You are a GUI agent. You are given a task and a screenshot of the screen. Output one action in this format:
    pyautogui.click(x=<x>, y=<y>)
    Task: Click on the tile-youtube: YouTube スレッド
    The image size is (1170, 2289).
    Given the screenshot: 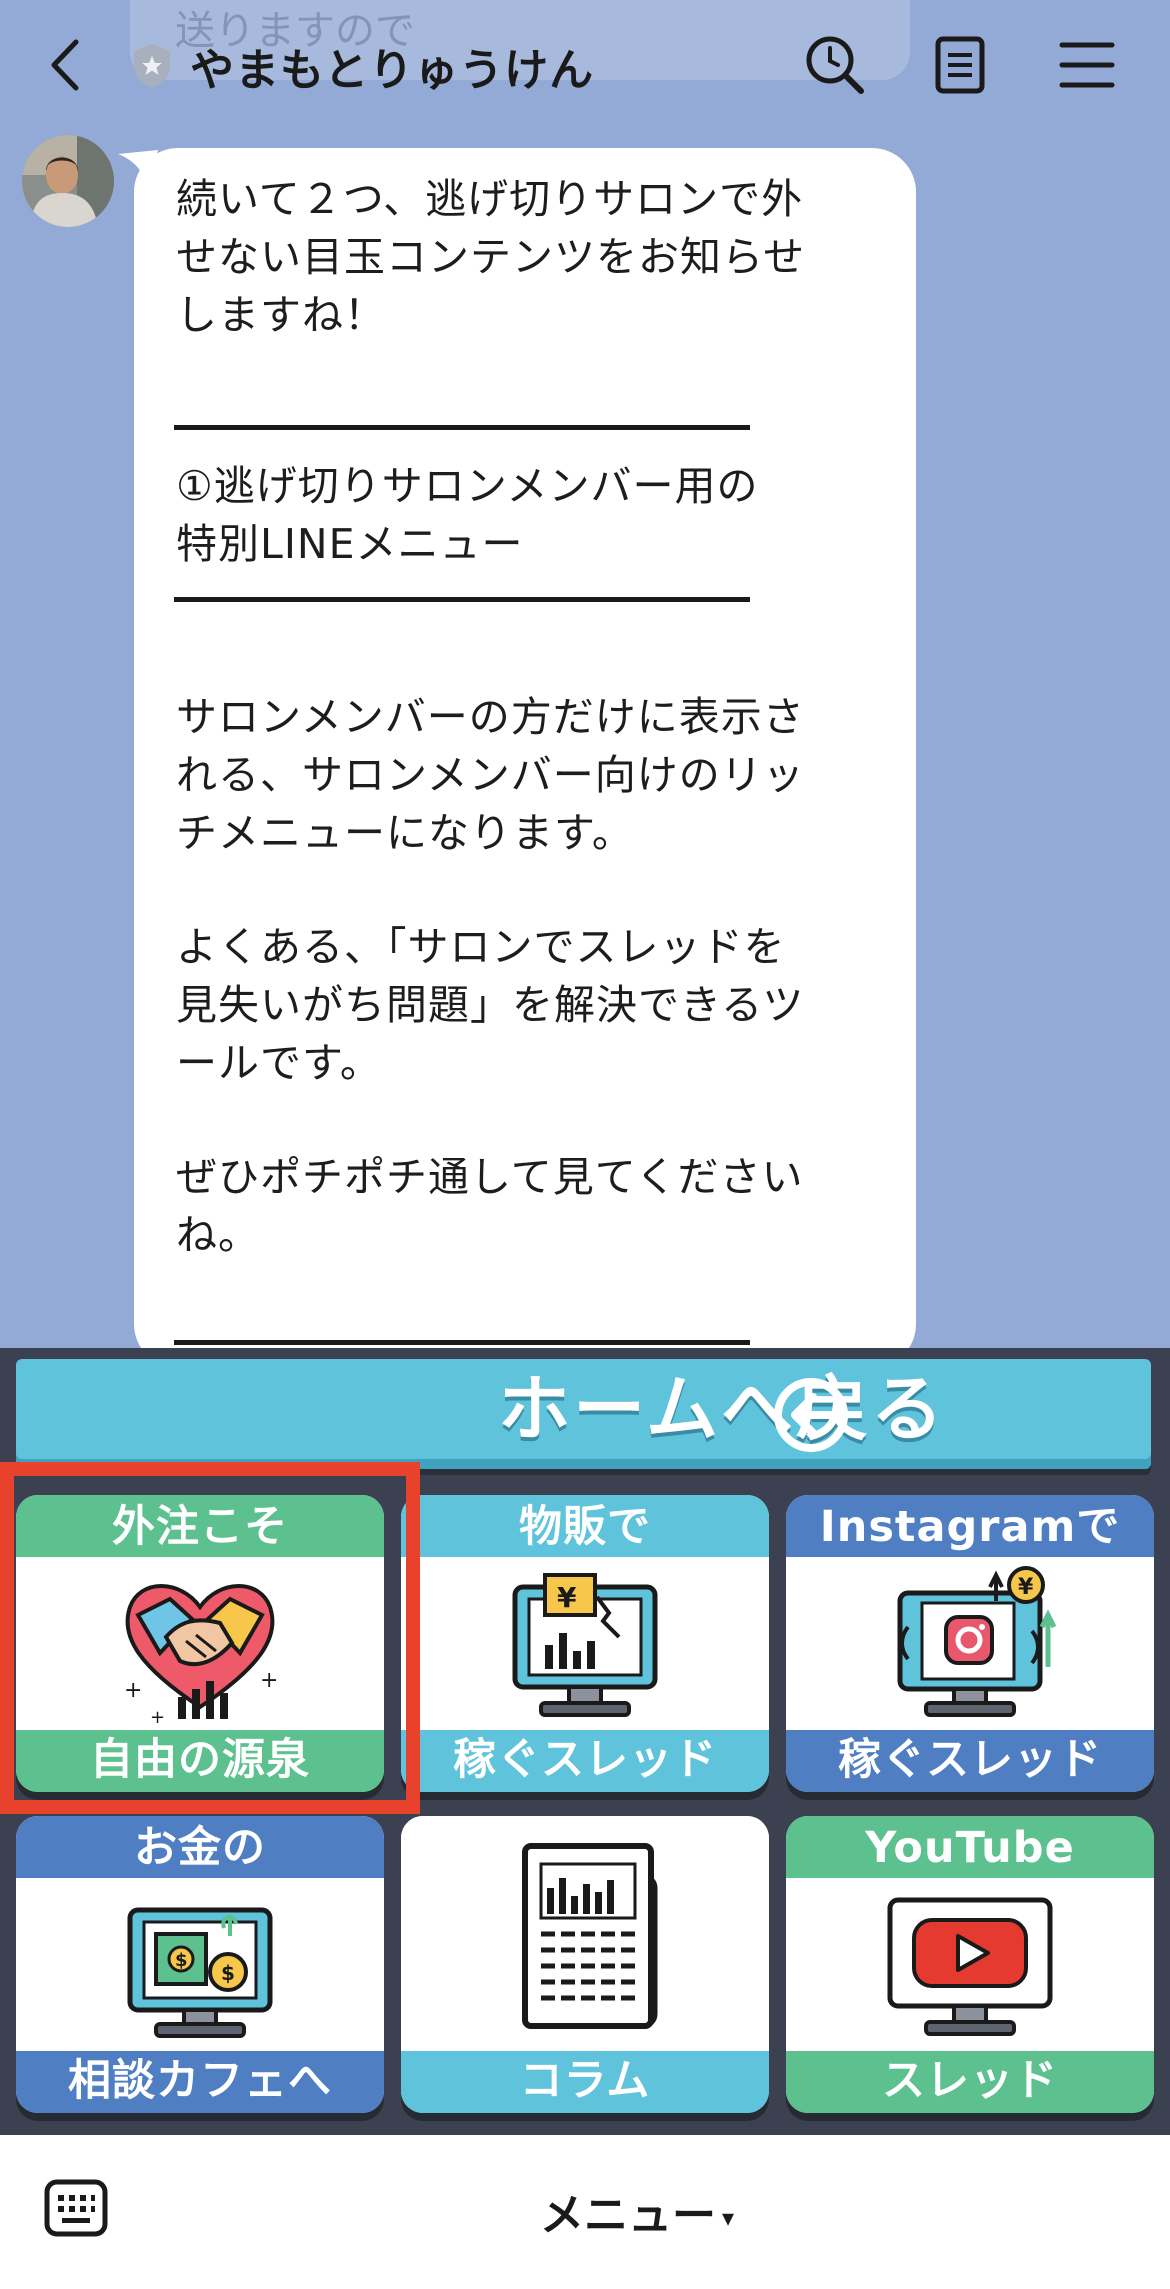 What is the action you would take?
    pyautogui.click(x=970, y=1964)
    